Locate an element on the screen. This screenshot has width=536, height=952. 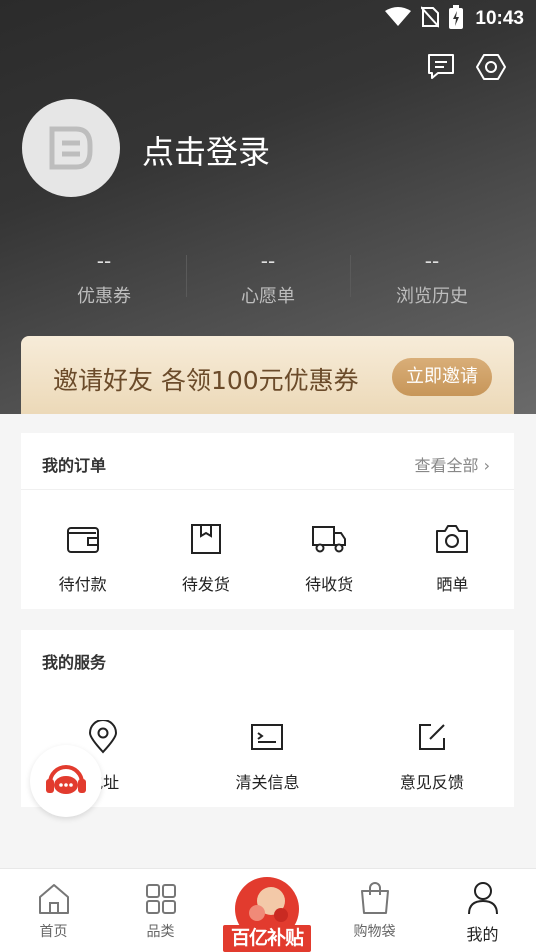
tab-label: 品类 is located at coordinates (160, 932).